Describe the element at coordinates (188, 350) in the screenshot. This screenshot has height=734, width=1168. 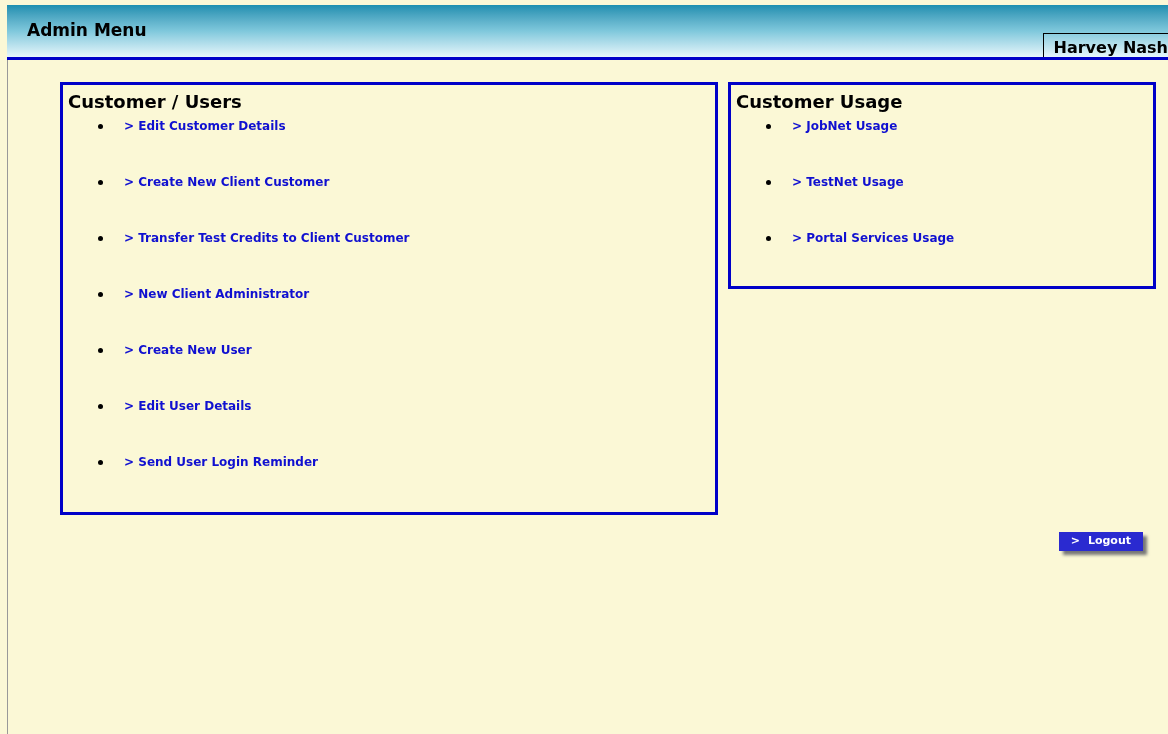
I see `menu-link: > Create New User` at that location.